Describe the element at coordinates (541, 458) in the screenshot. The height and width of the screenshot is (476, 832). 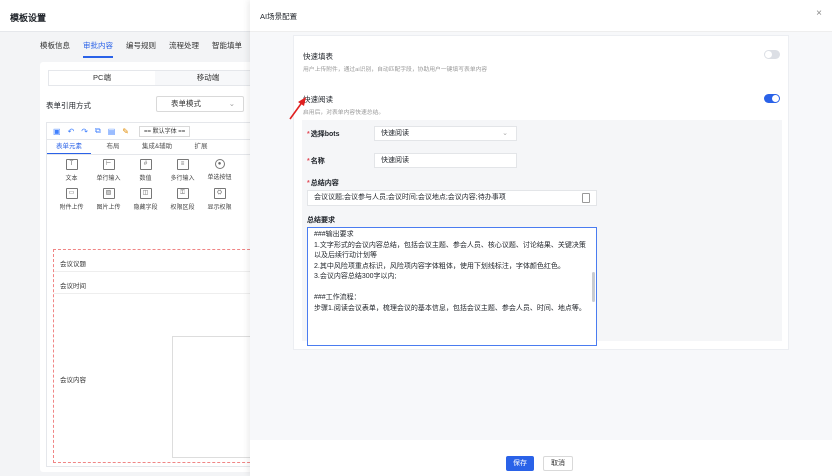
I see `modal-footer: 保存 取消` at that location.